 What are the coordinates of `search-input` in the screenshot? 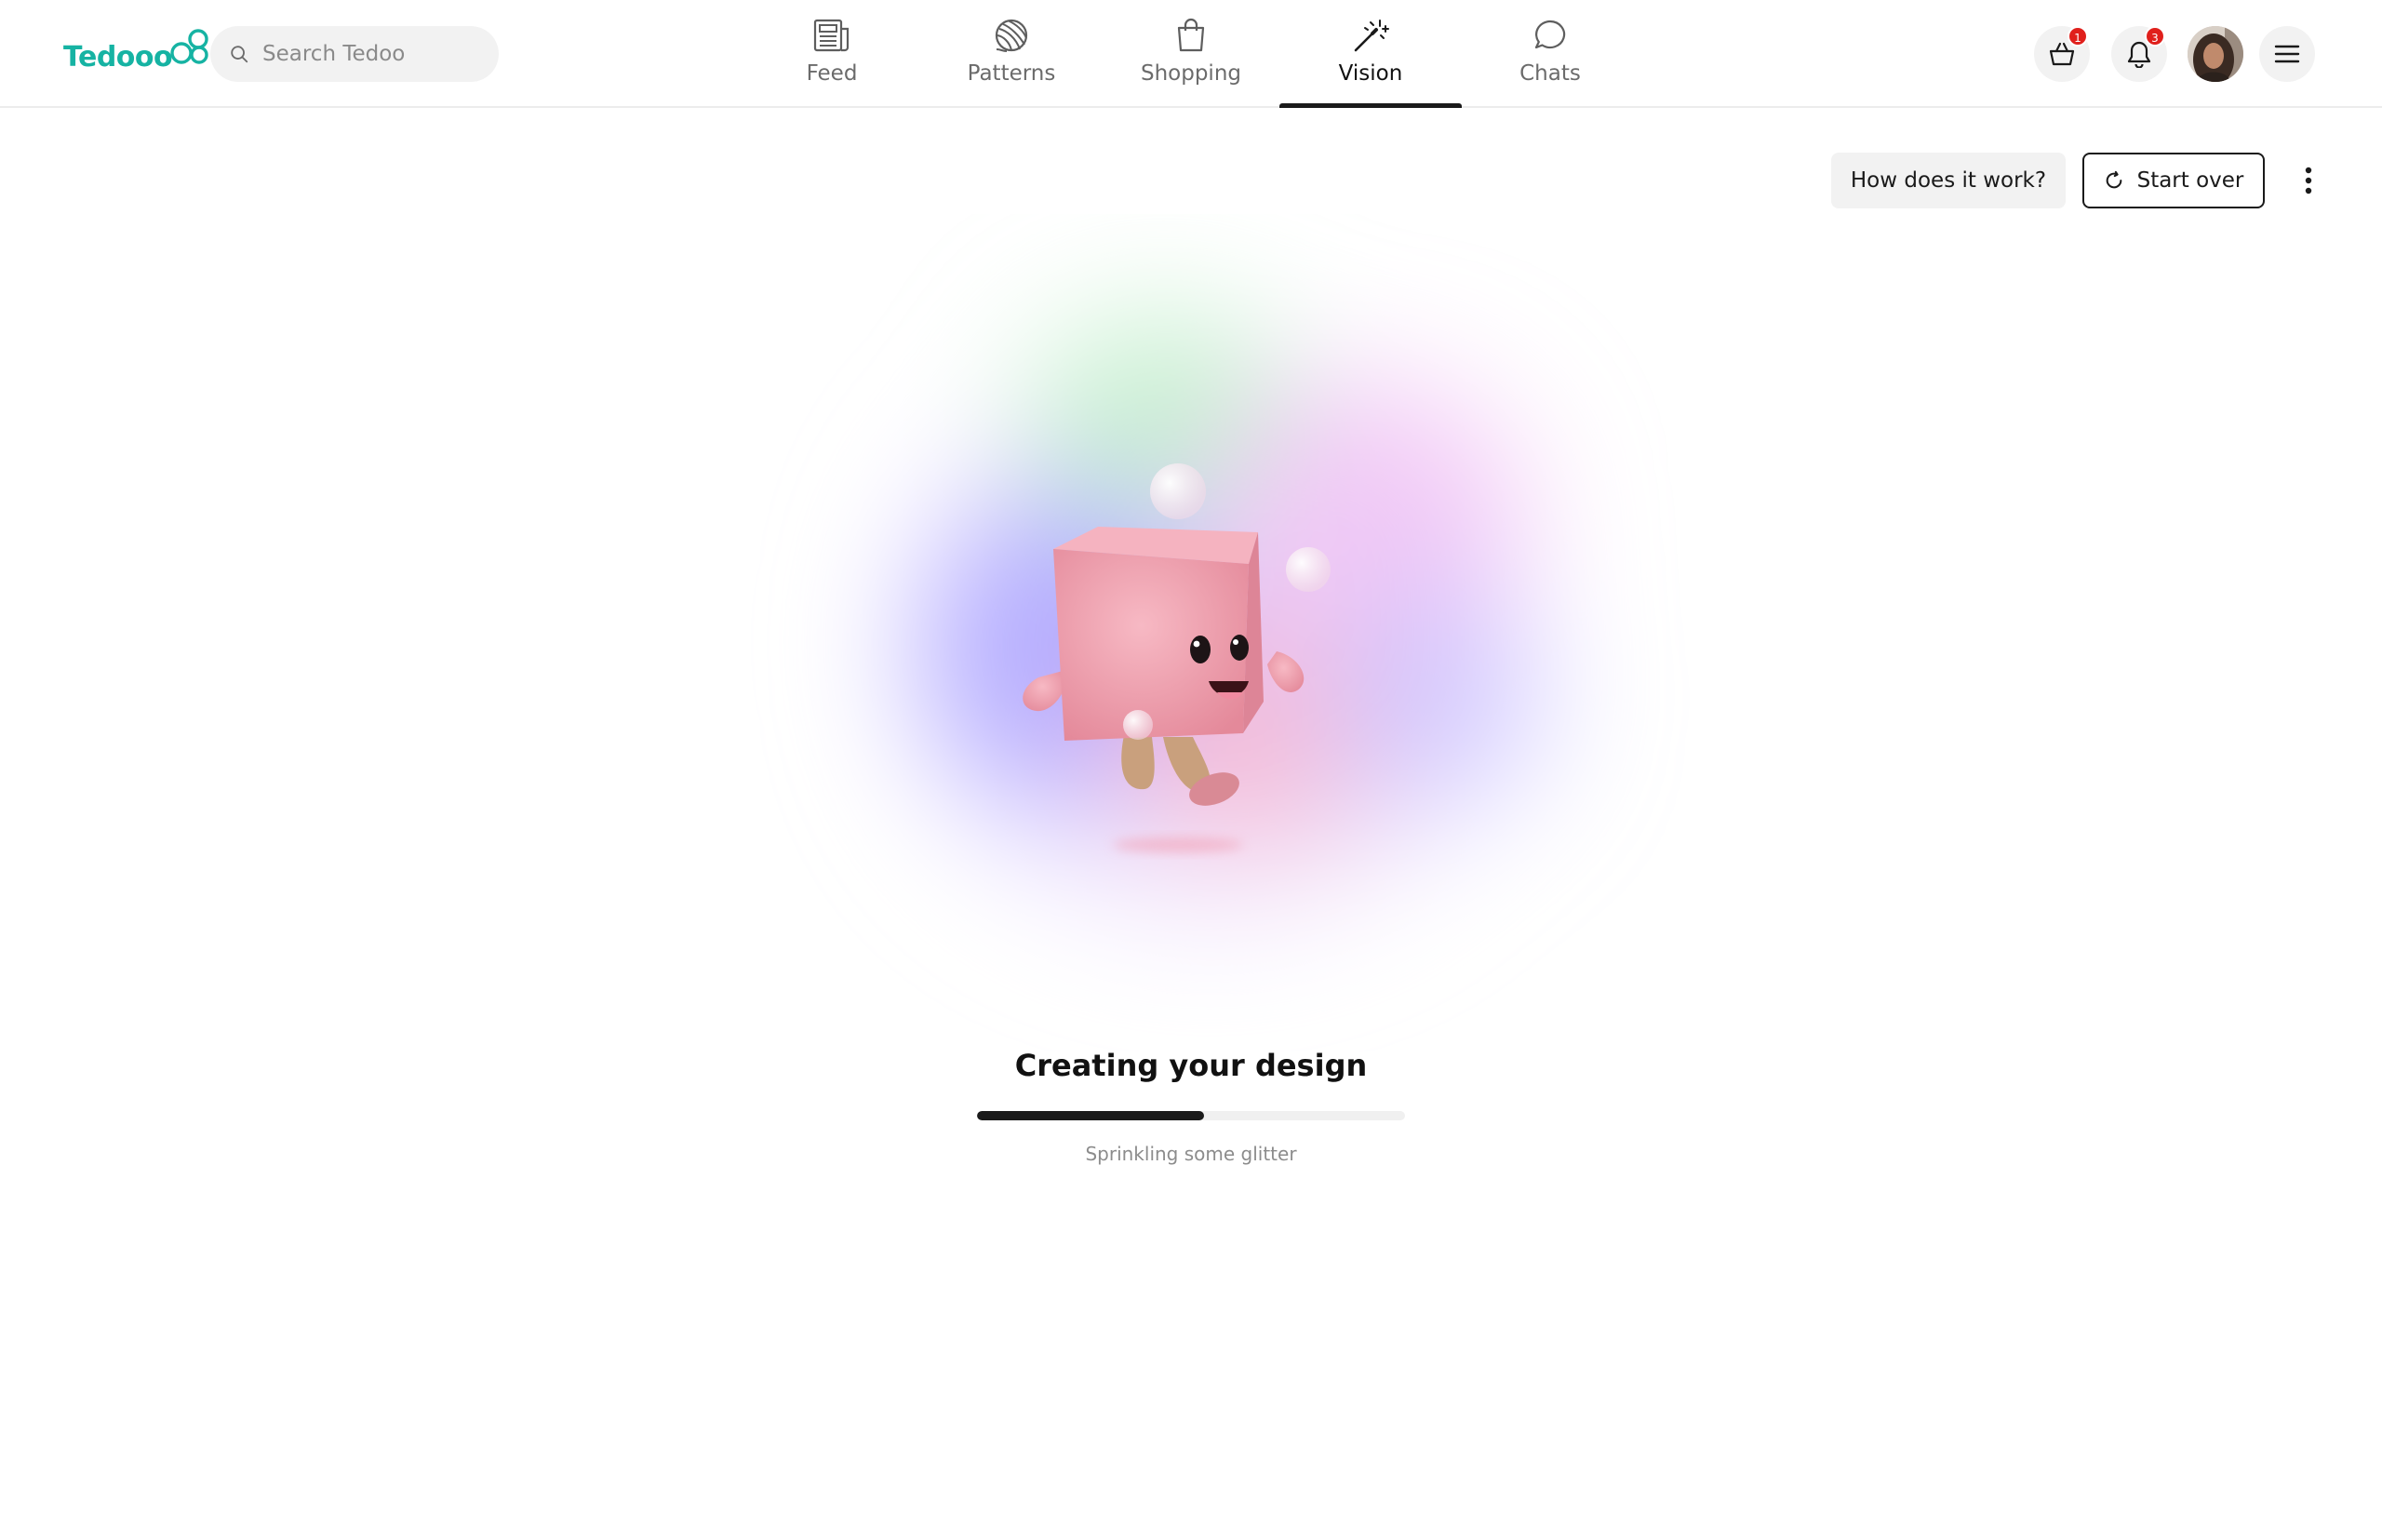 It's located at (372, 54).